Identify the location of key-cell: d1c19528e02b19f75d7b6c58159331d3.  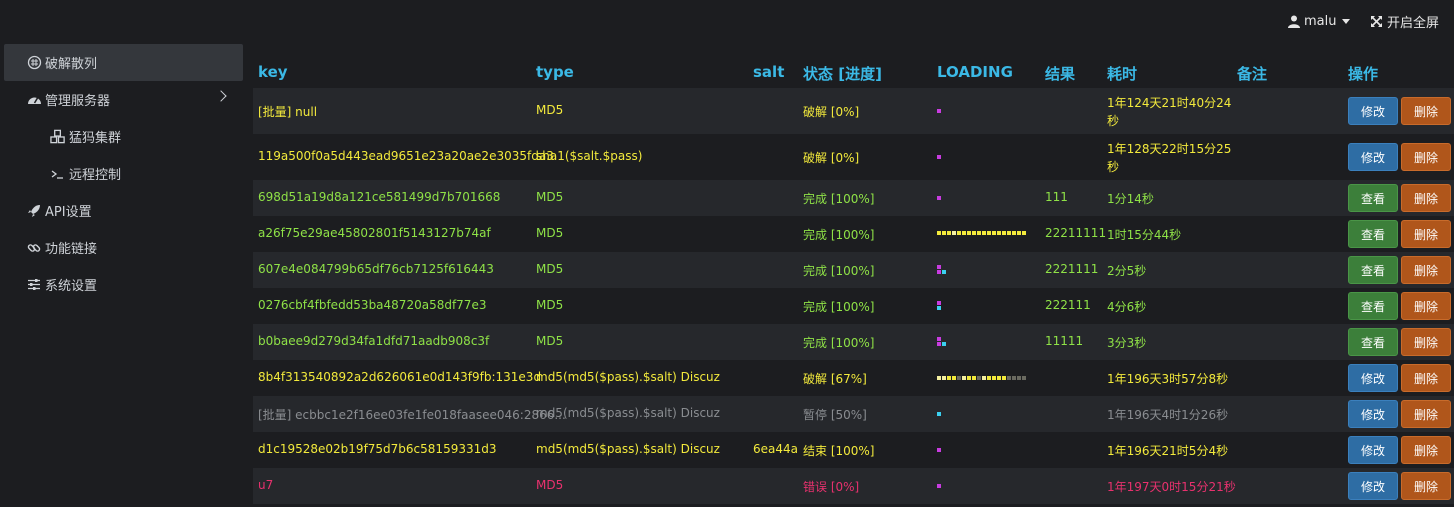
(377, 449).